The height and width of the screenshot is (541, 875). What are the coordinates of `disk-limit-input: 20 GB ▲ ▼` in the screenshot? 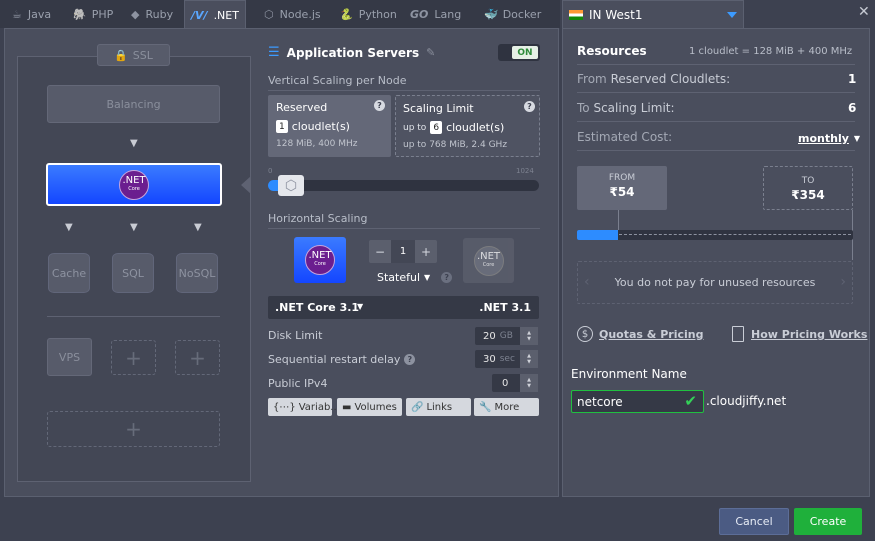 It's located at (506, 336).